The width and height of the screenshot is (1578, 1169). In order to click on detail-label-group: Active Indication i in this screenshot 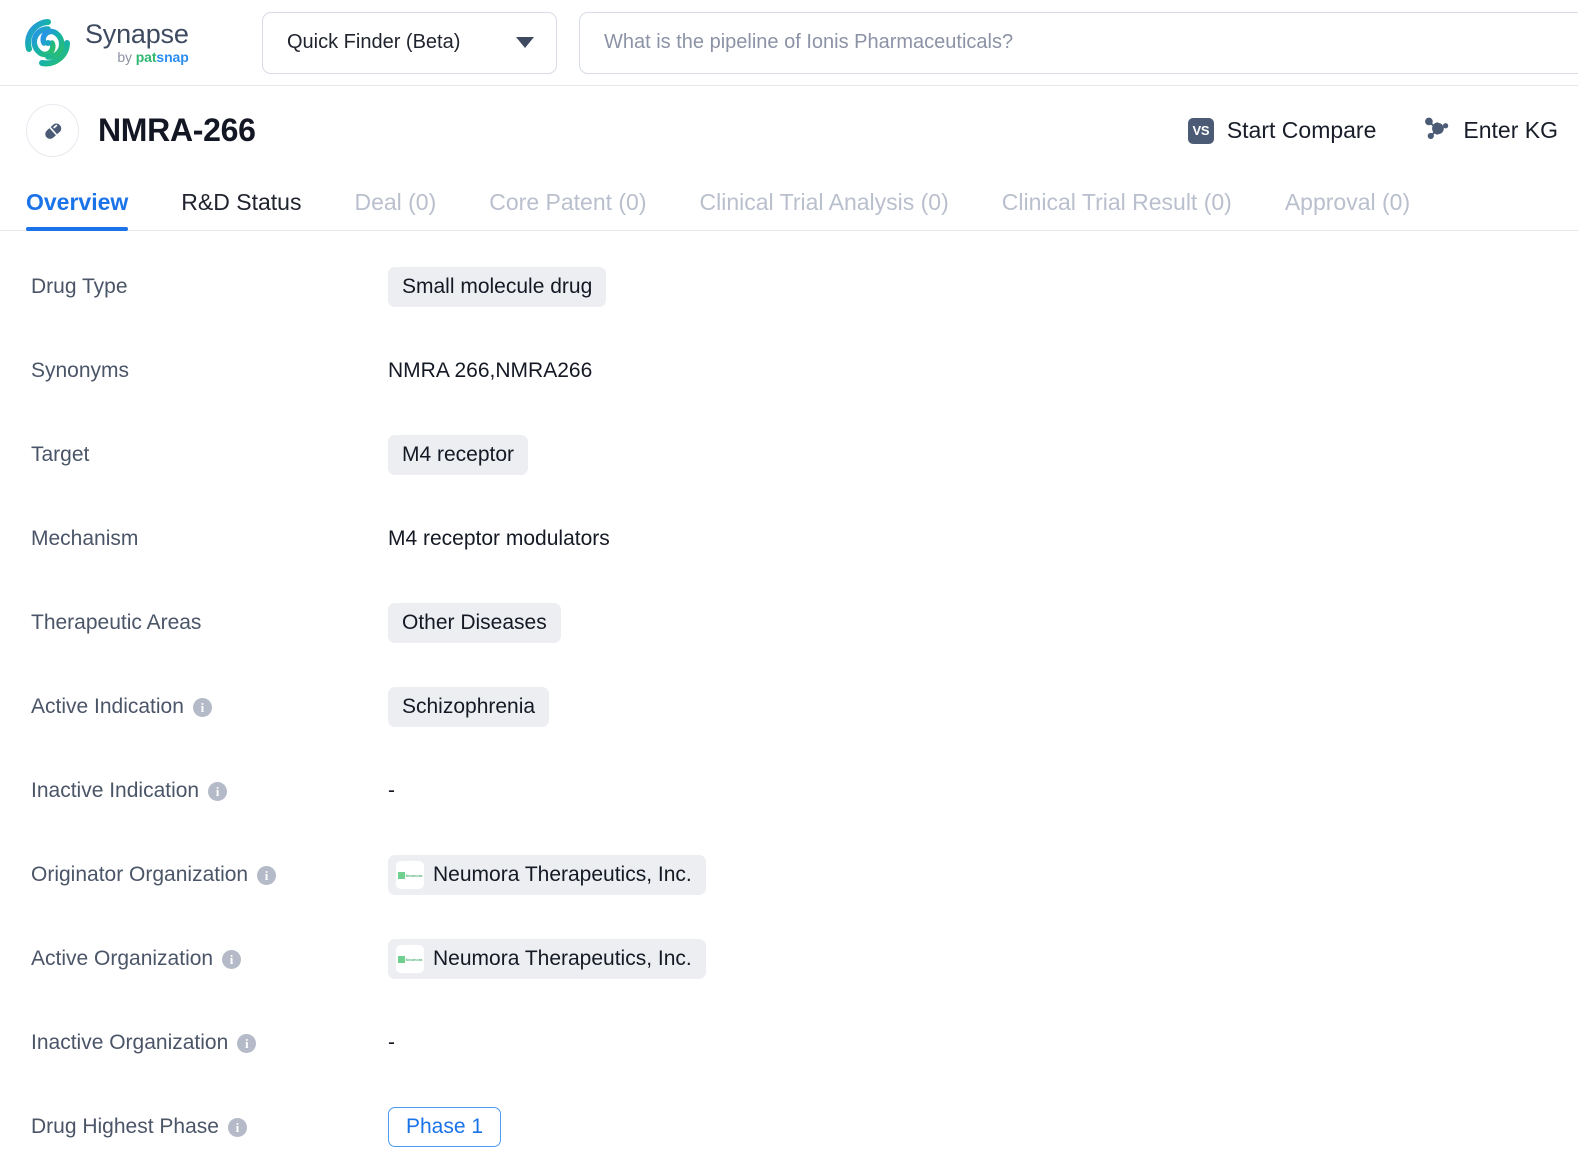, I will do `click(209, 707)`.